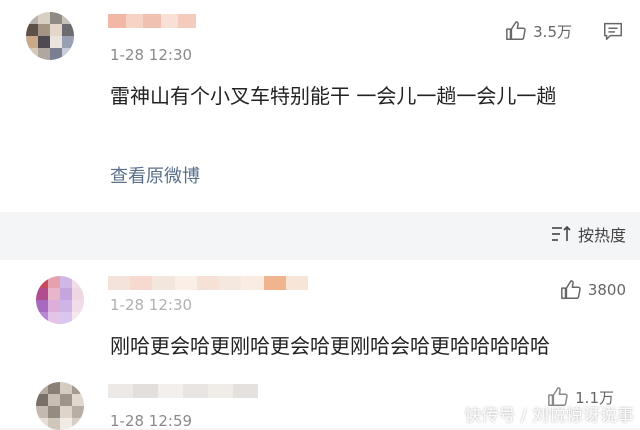 This screenshot has height=430, width=640. I want to click on comment-time: 1-28 12:59, so click(151, 421).